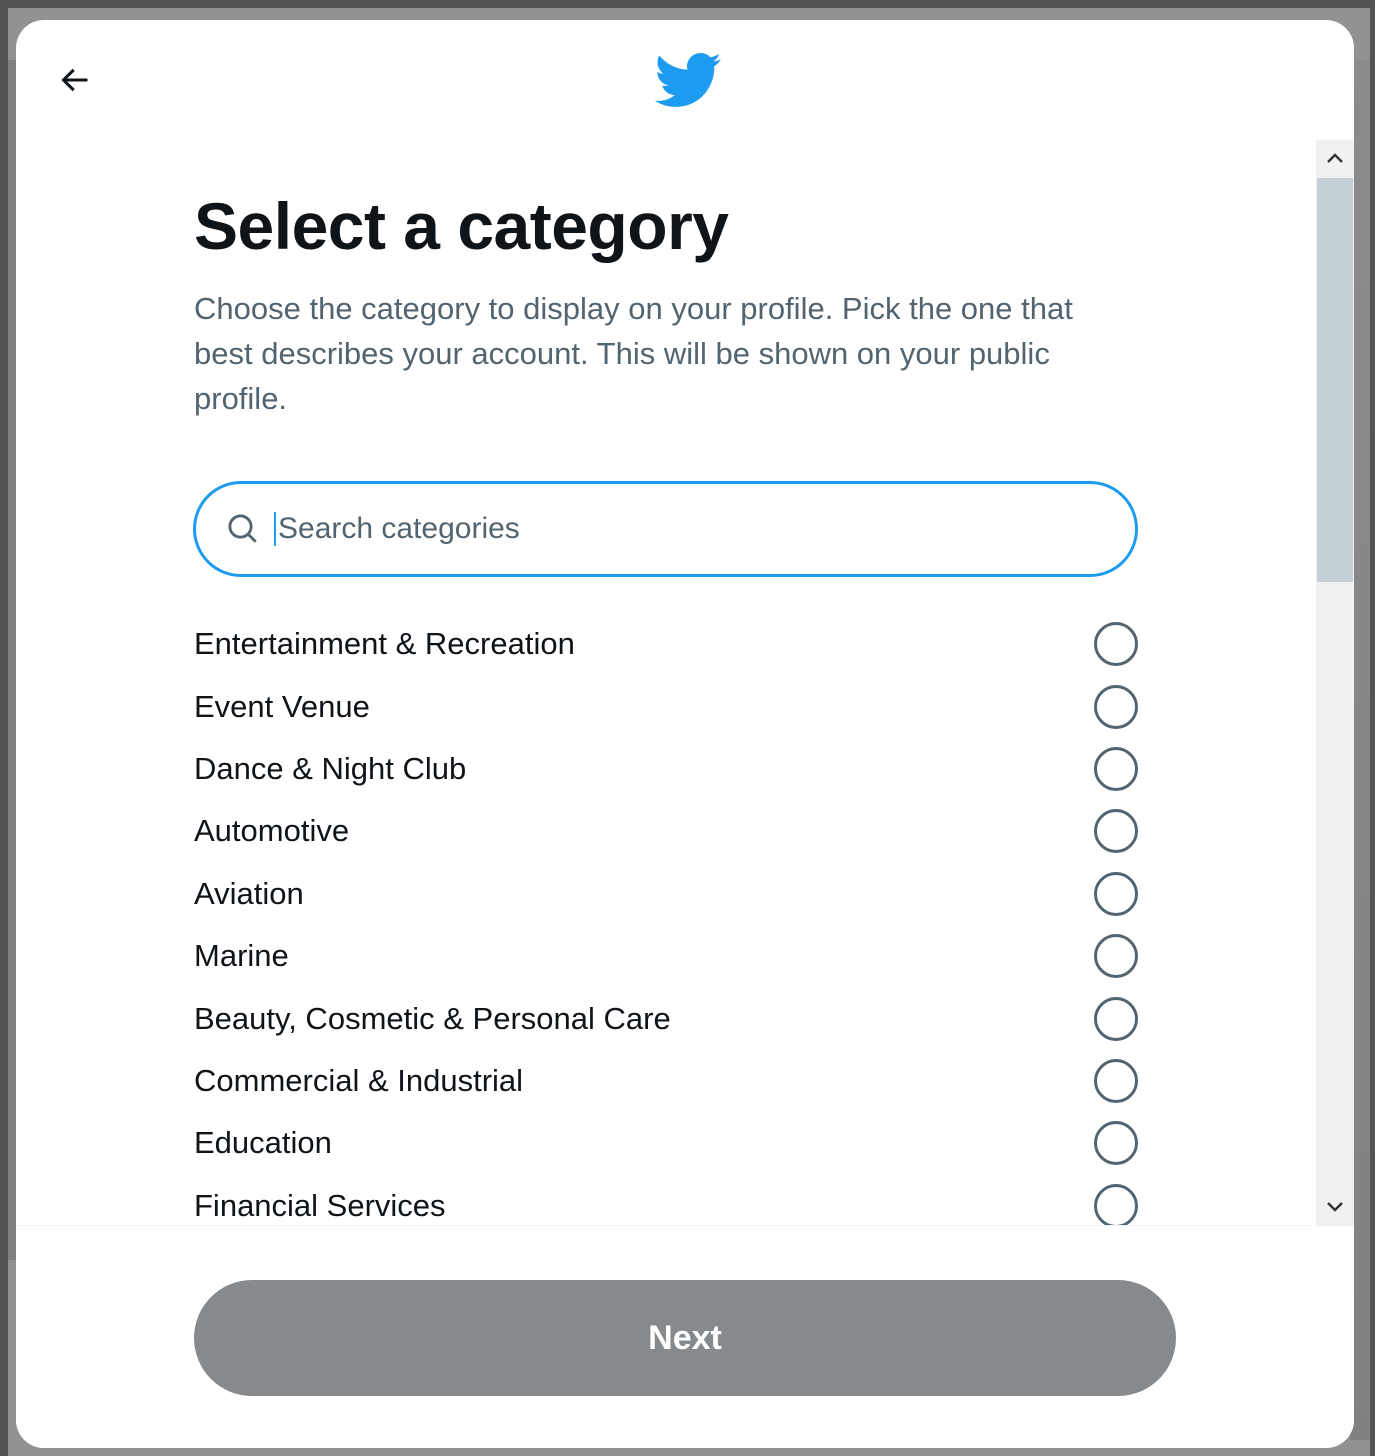 The image size is (1375, 1456). I want to click on category-label: Financial Services, so click(320, 1205).